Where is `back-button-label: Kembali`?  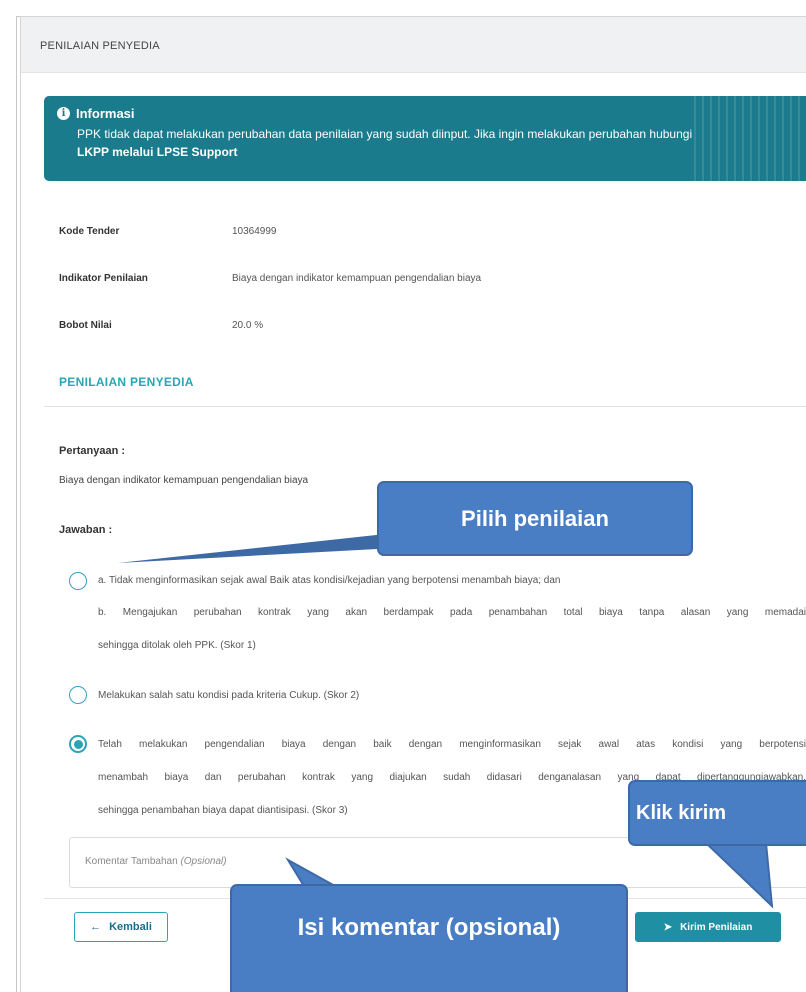
back-button-label: Kembali is located at coordinates (130, 927).